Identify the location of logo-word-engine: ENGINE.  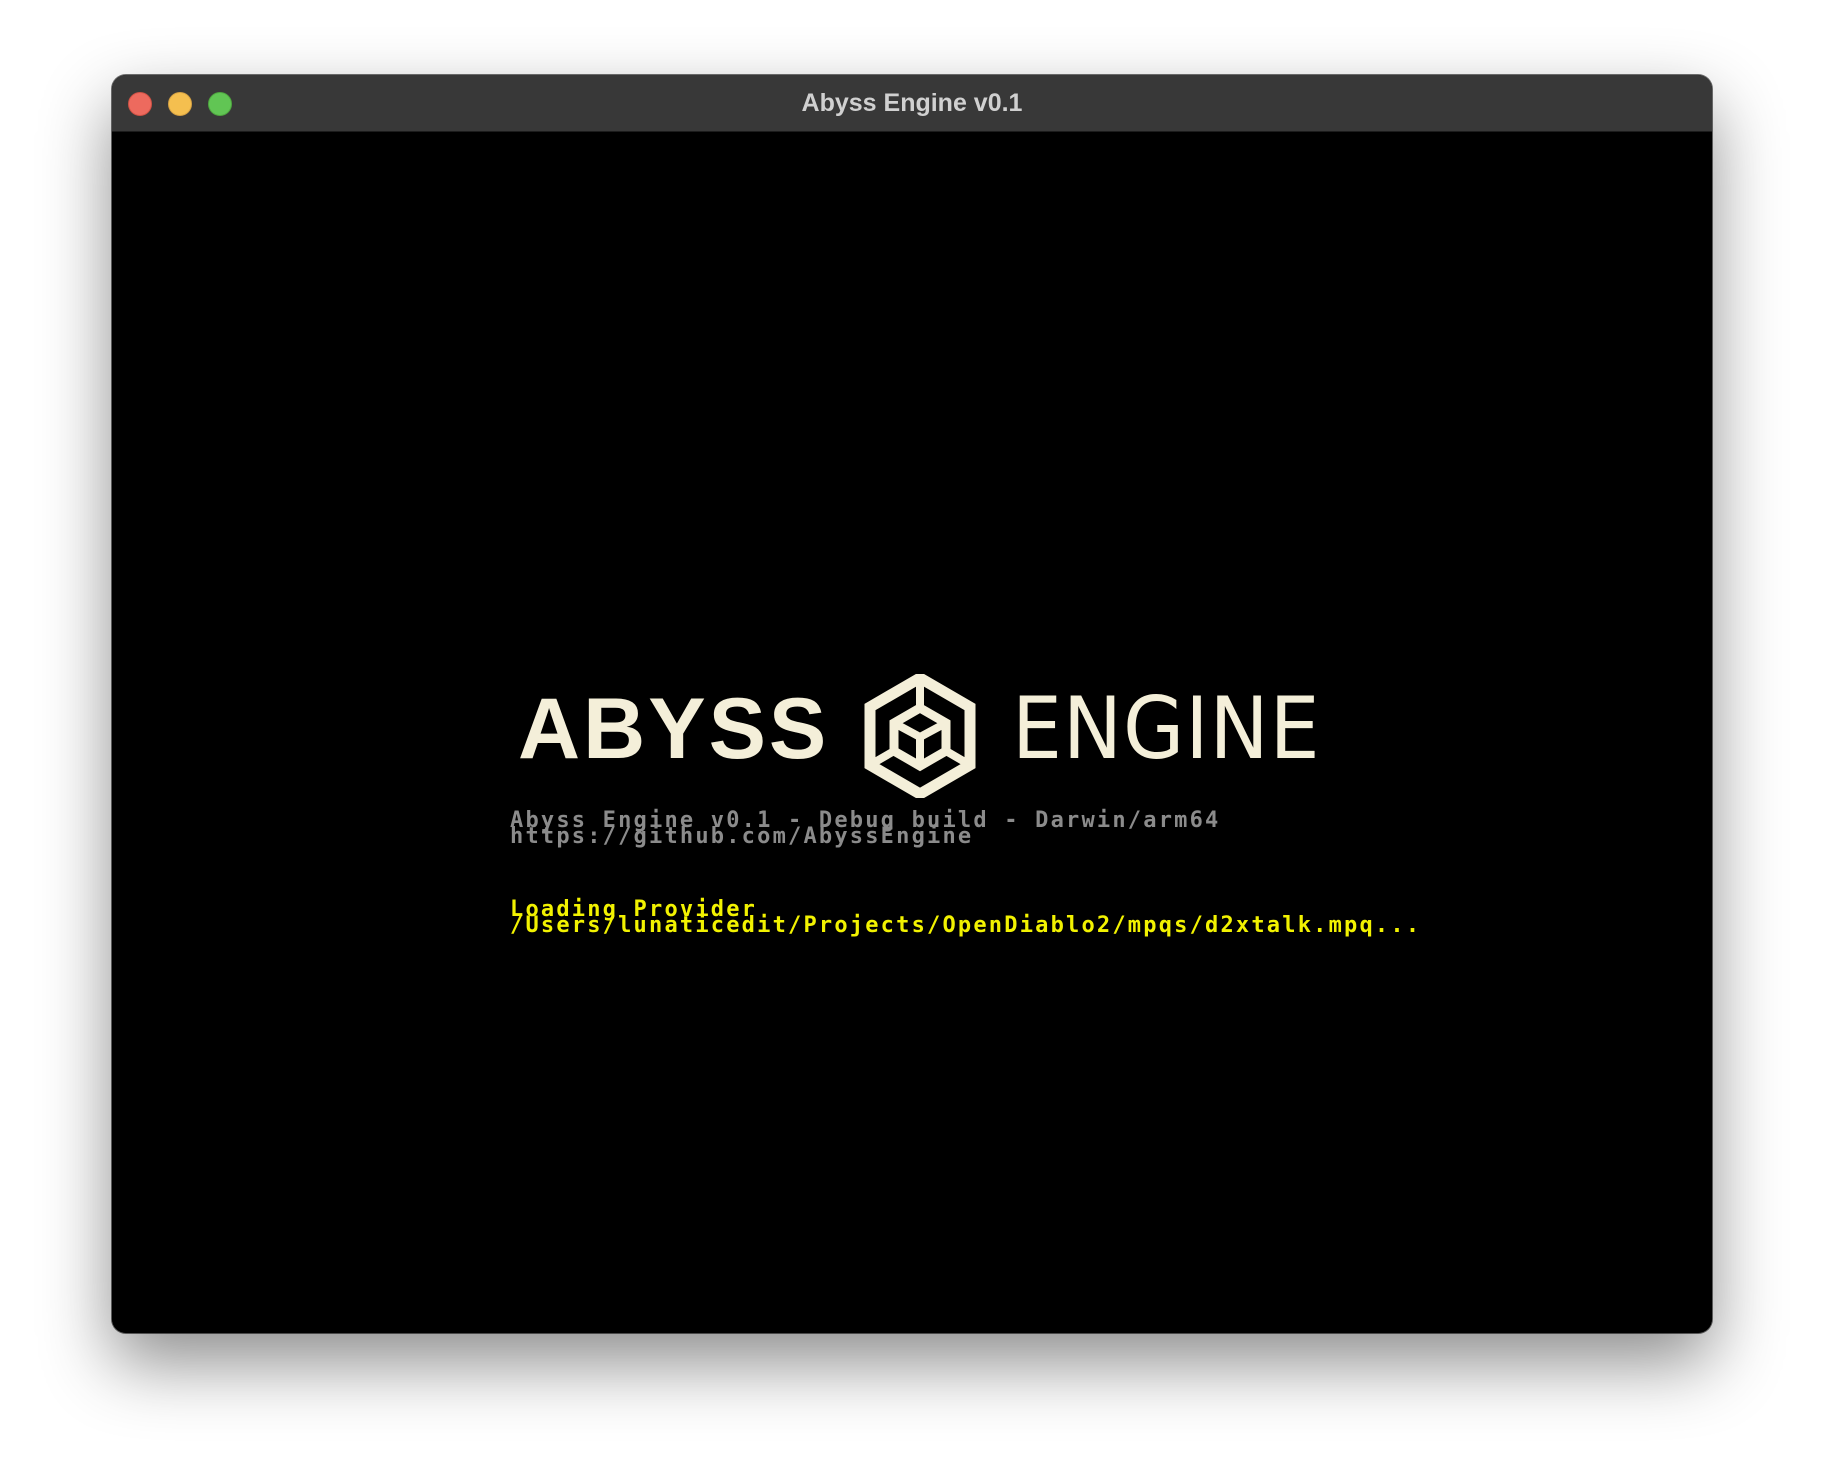
(1166, 729).